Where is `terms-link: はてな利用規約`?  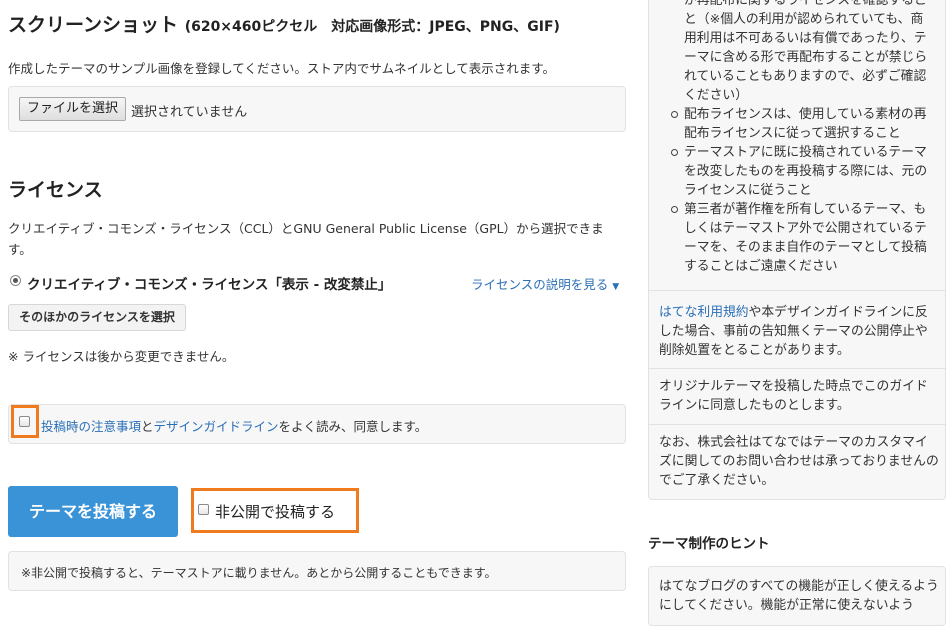 terms-link: はてな利用規約 is located at coordinates (704, 312).